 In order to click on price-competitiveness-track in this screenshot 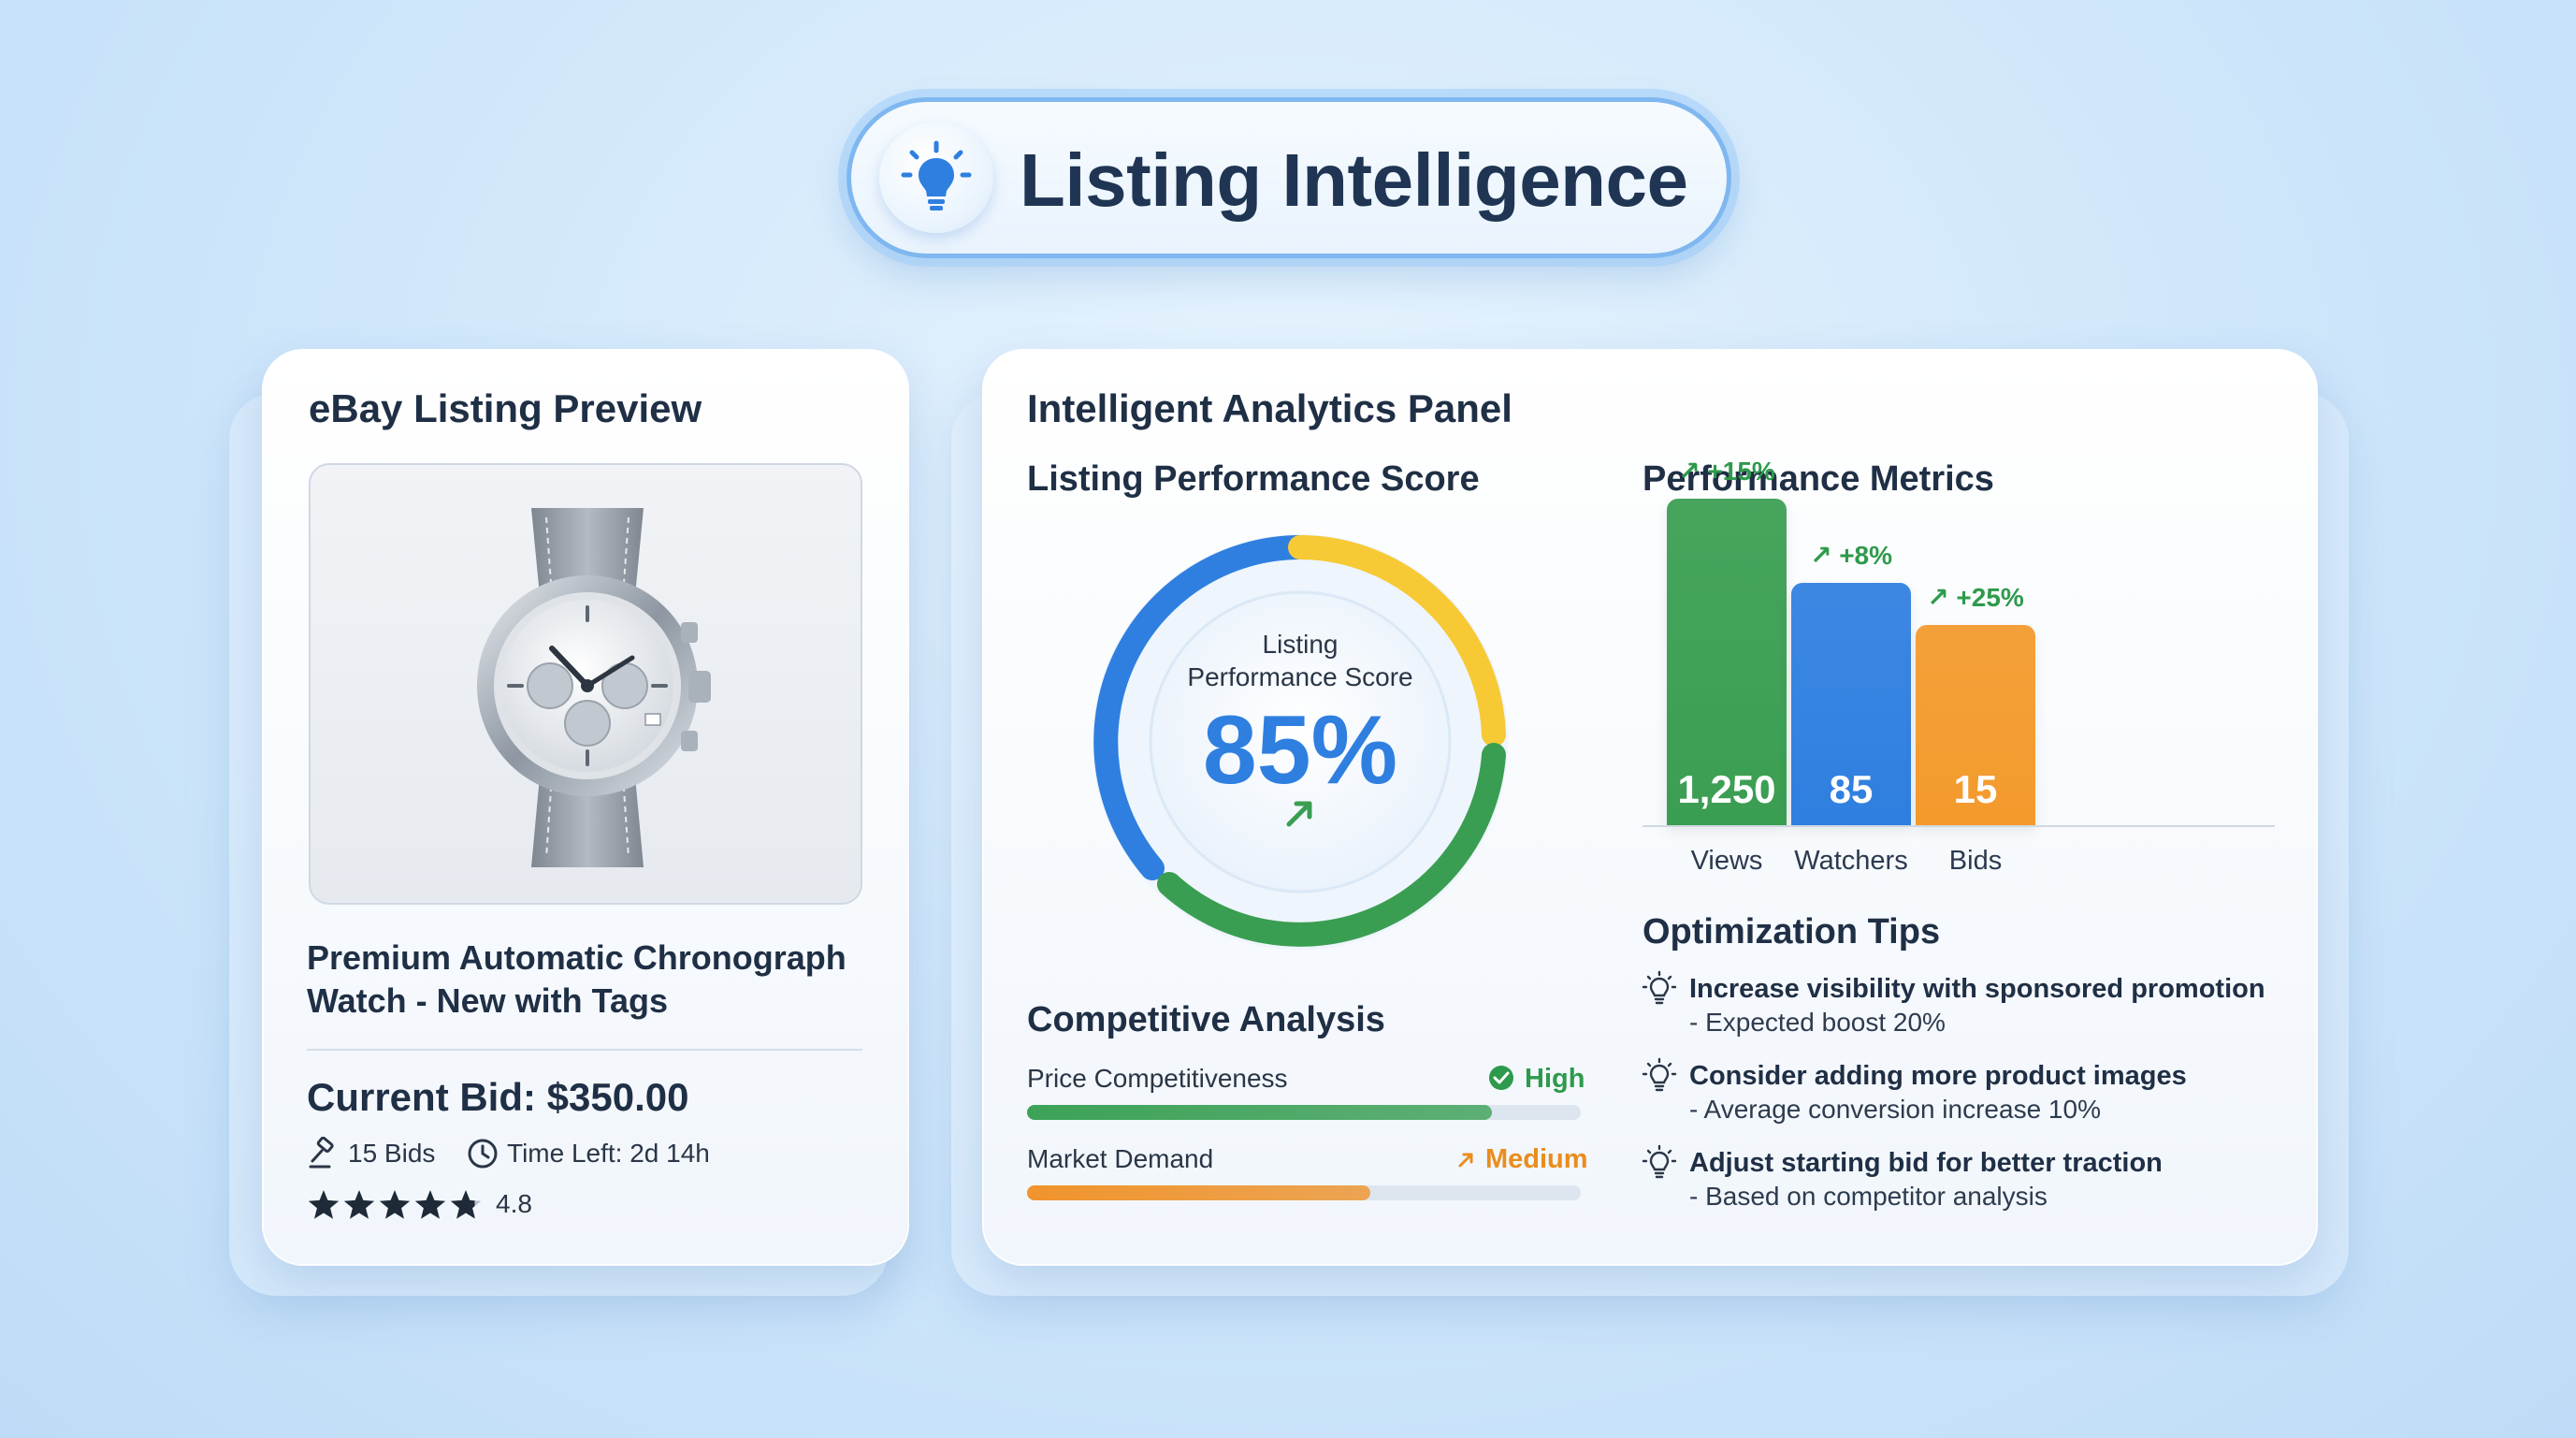, I will do `click(1304, 1112)`.